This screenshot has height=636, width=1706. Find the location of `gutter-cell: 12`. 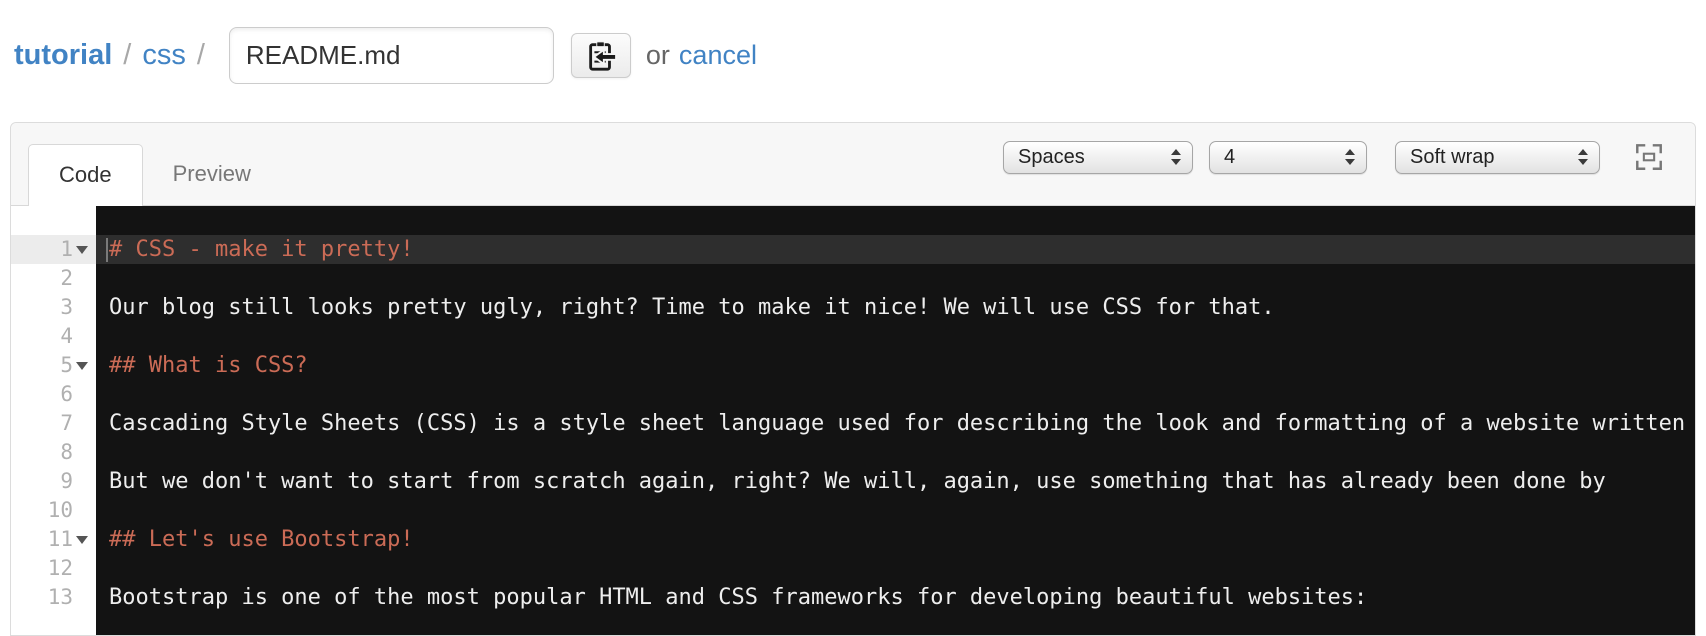

gutter-cell: 12 is located at coordinates (53, 568).